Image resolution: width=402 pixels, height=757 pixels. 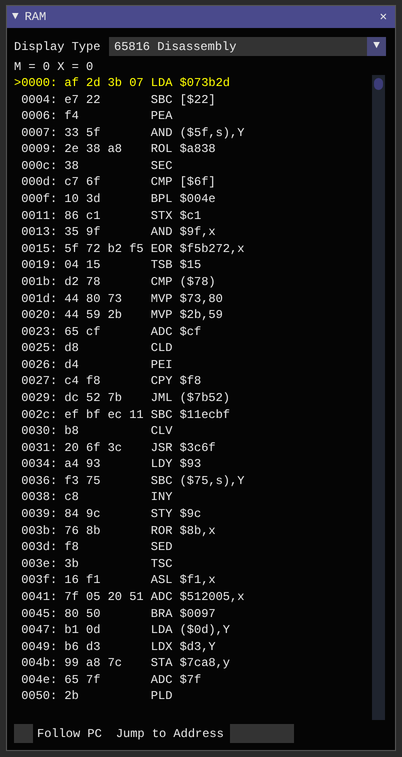 What do you see at coordinates (193, 415) in the screenshot?
I see `disassembly-line: 002c: ef bf ec 11 SBC $11ecbf` at bounding box center [193, 415].